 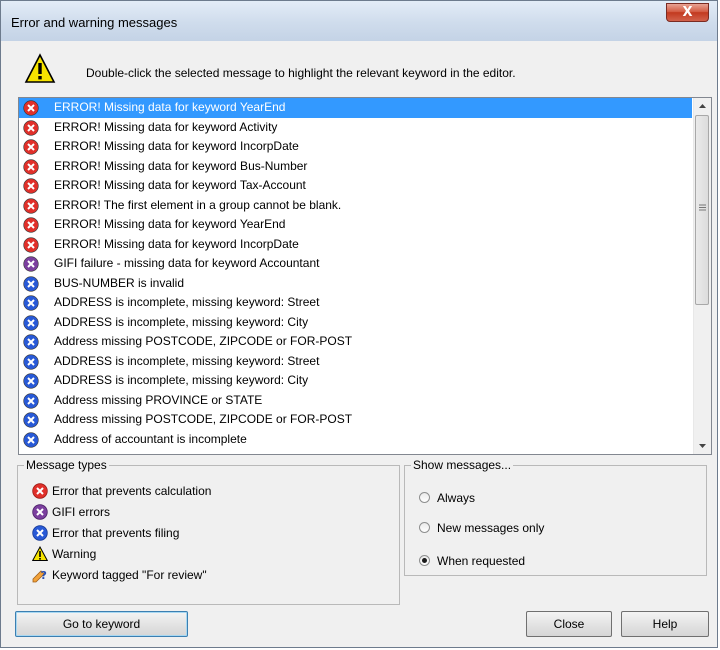 I want to click on grip-icon, so click(x=702, y=207).